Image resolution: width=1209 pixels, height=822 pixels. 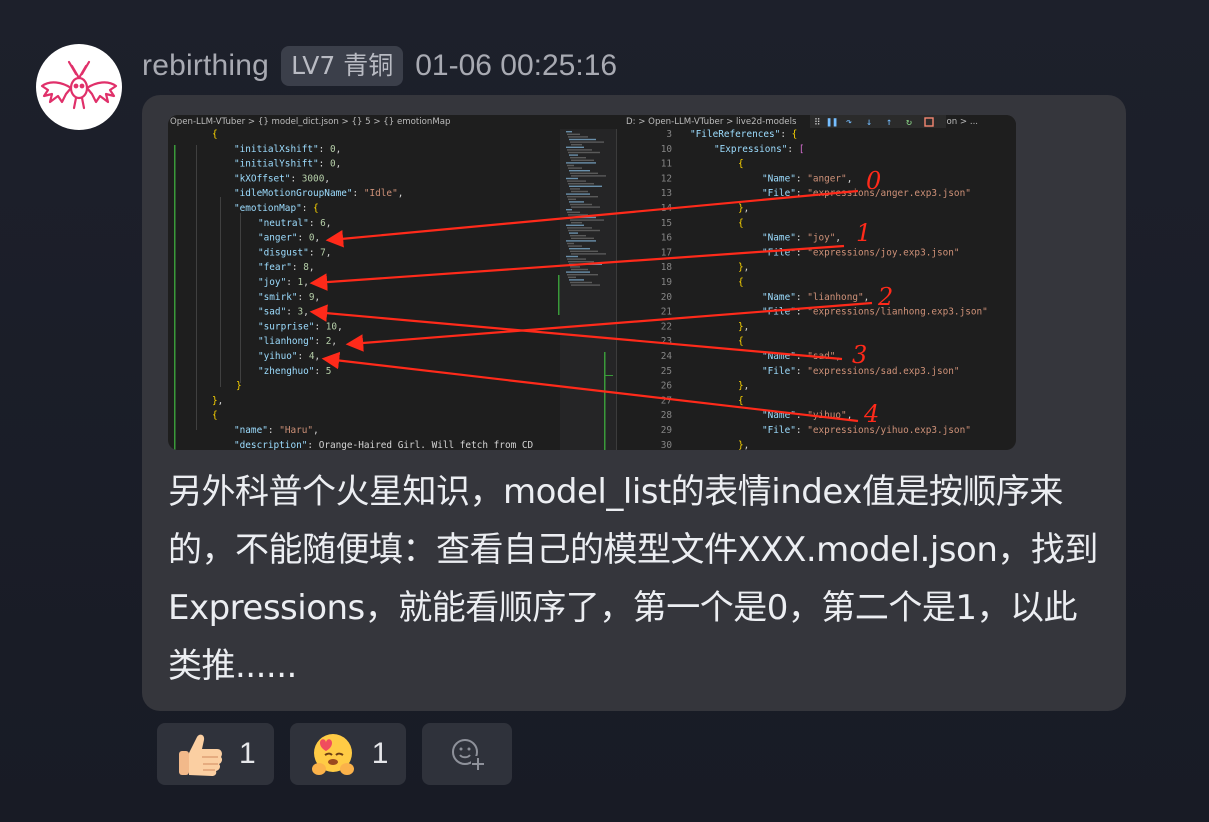 I want to click on reactions-bar: 1 1, so click(x=335, y=754).